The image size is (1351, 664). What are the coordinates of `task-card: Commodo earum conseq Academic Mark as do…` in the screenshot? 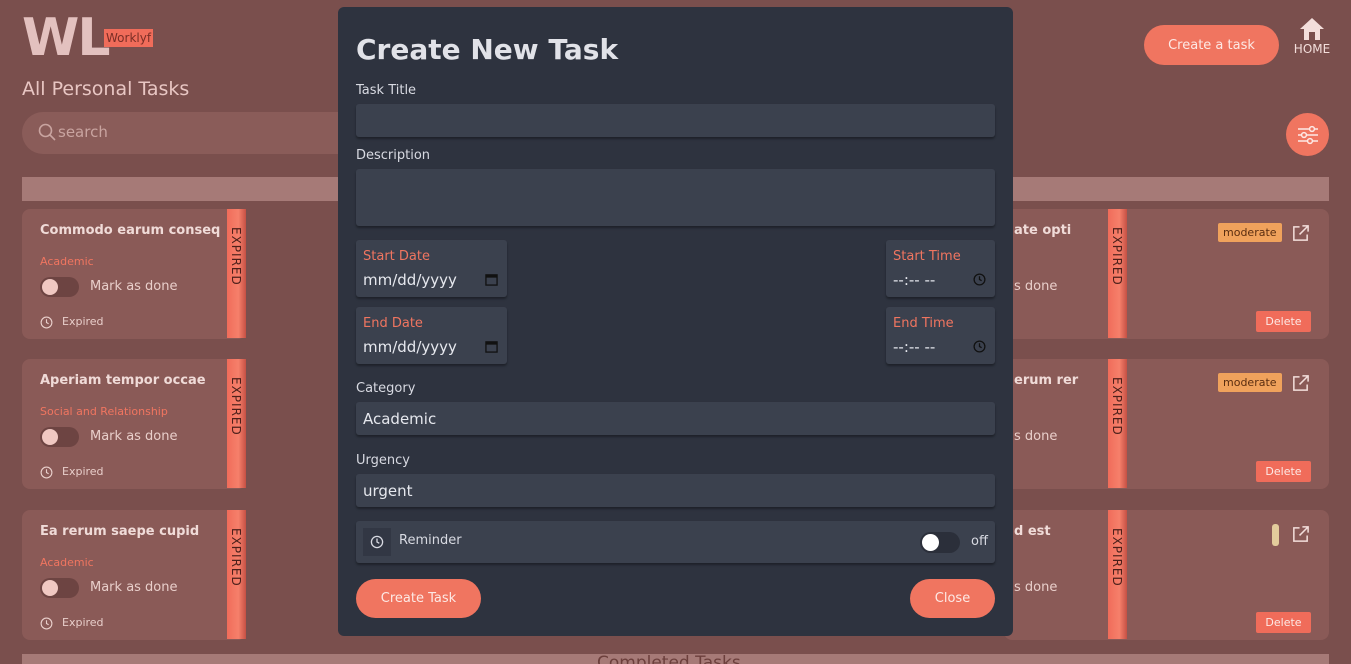 It's located at (134, 274).